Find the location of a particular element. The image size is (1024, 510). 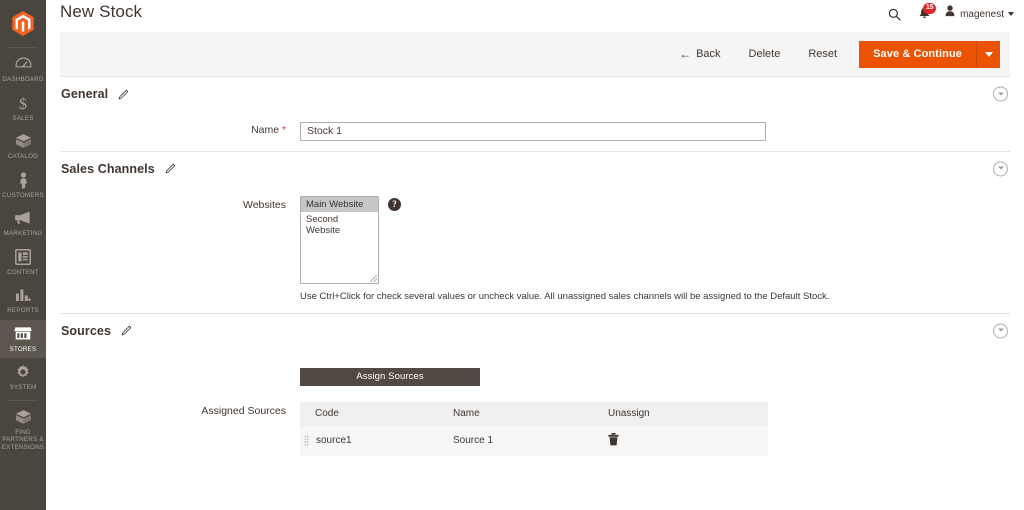

sidebar-item-label: Dashboard is located at coordinates (23, 79).